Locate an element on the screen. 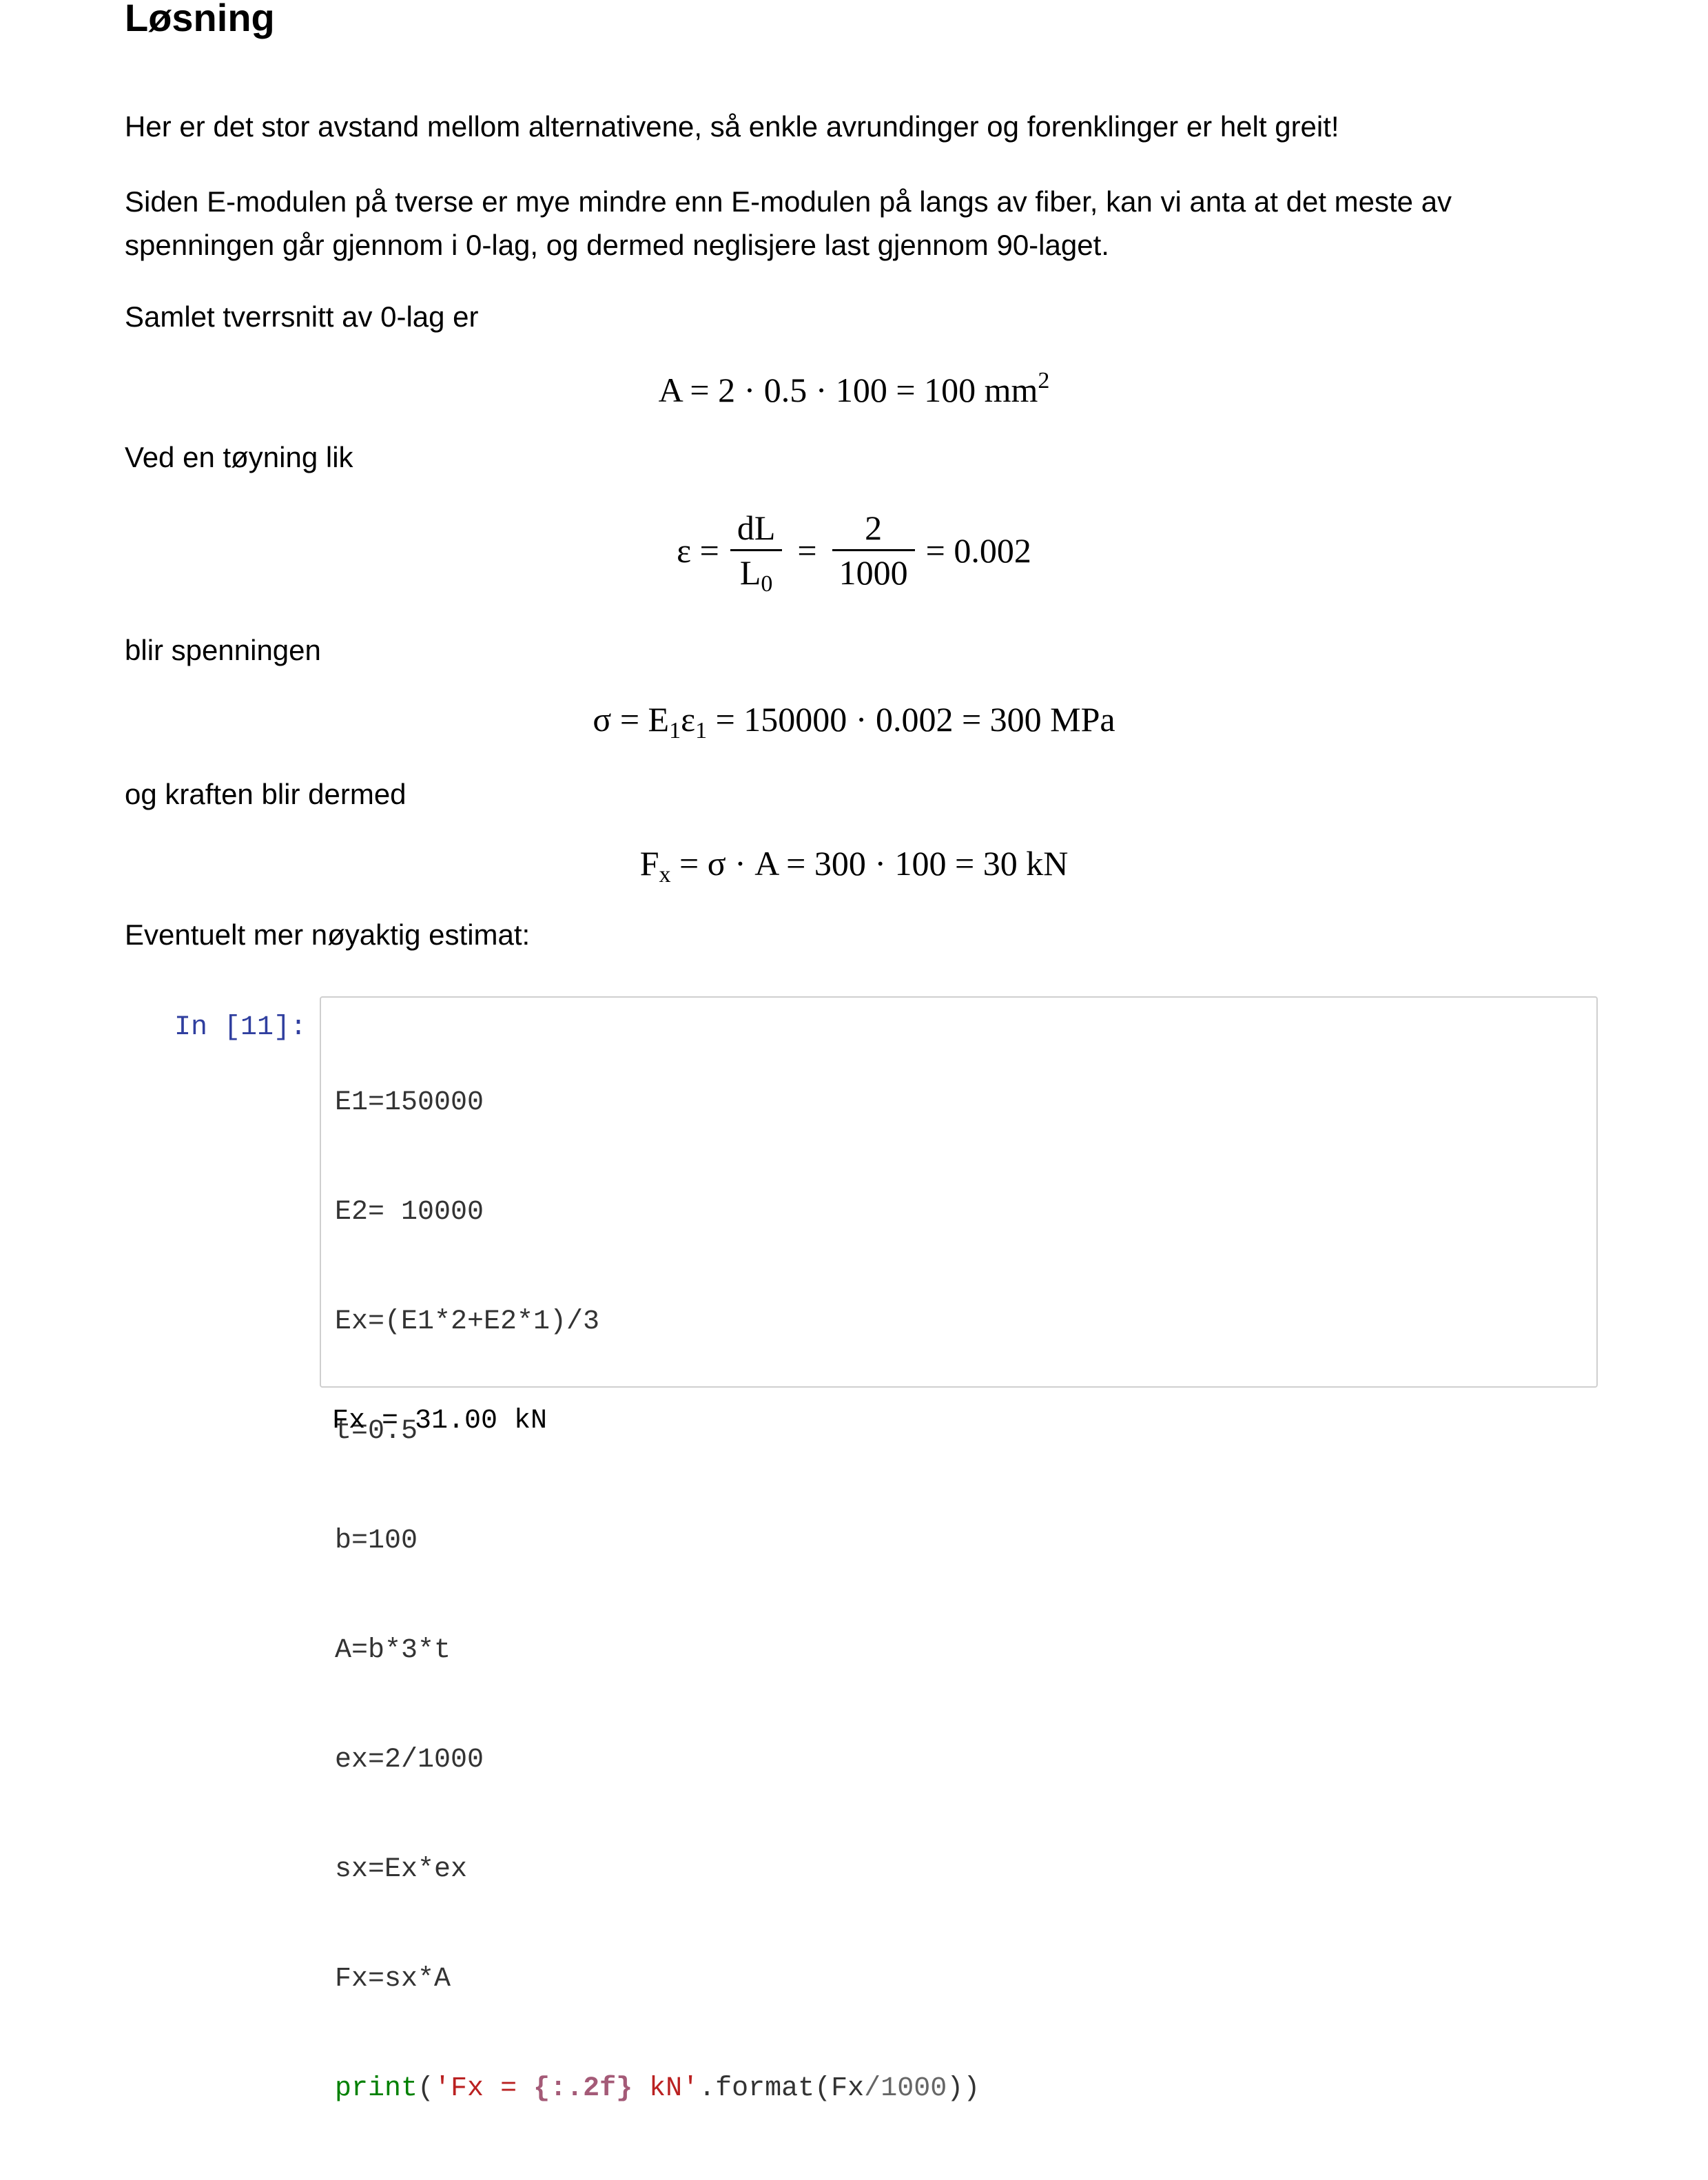 The width and height of the screenshot is (1708, 2180). cell-output: Fx = 31.00 kN is located at coordinates (440, 1421).